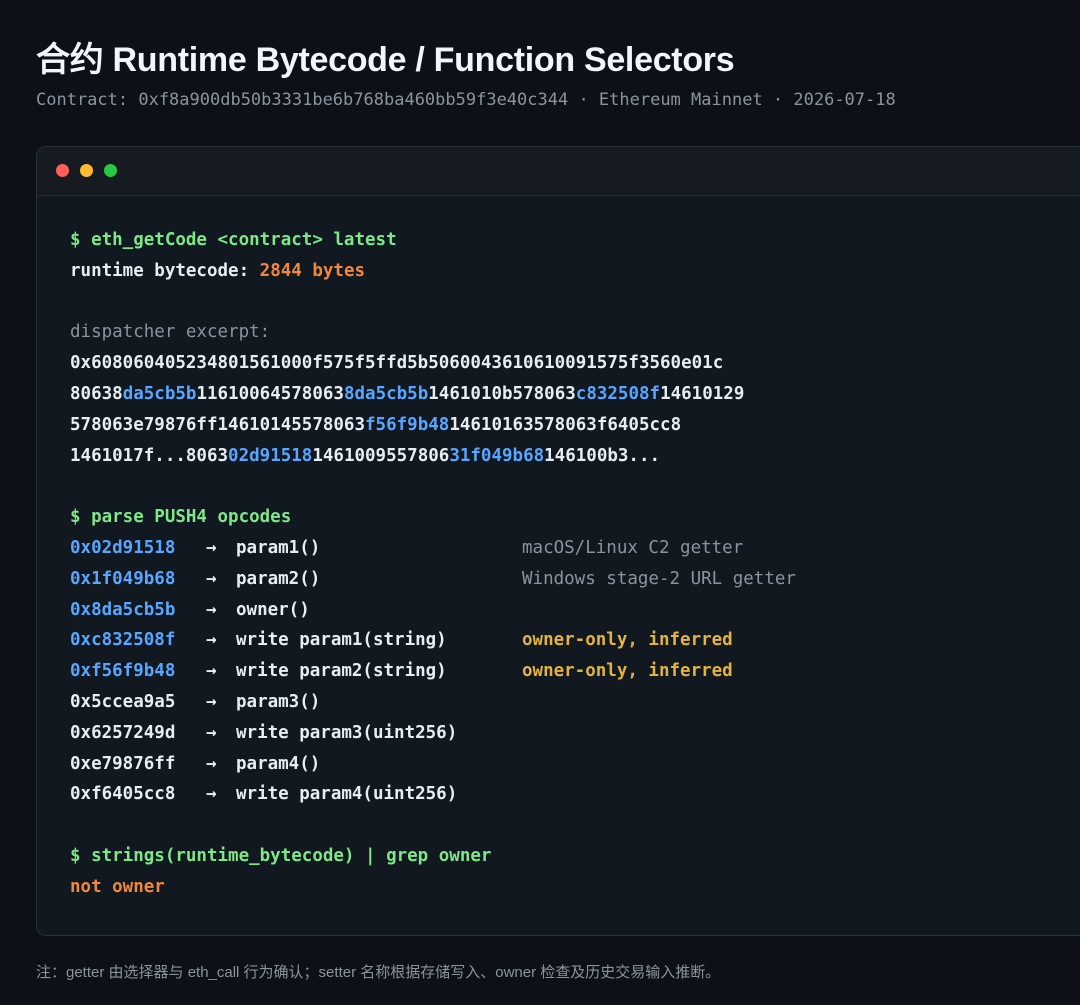  What do you see at coordinates (110, 170) in the screenshot?
I see `maximize-dot` at bounding box center [110, 170].